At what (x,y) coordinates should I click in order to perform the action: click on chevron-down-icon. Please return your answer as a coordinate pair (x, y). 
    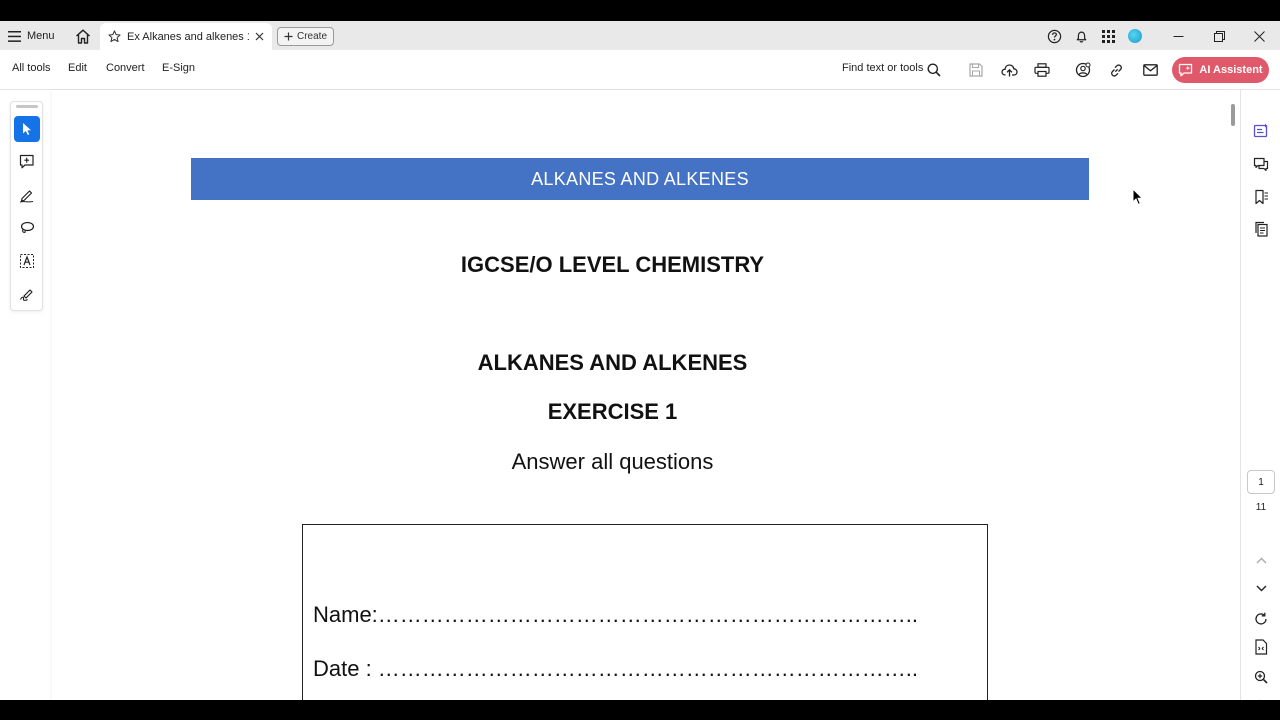
    Looking at the image, I should click on (1261, 588).